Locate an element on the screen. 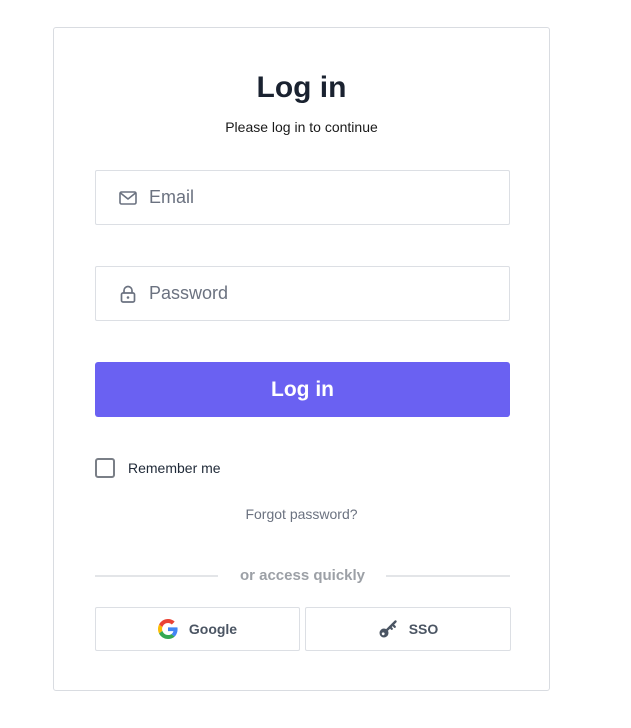 The image size is (631, 728). divider-line-right is located at coordinates (448, 576).